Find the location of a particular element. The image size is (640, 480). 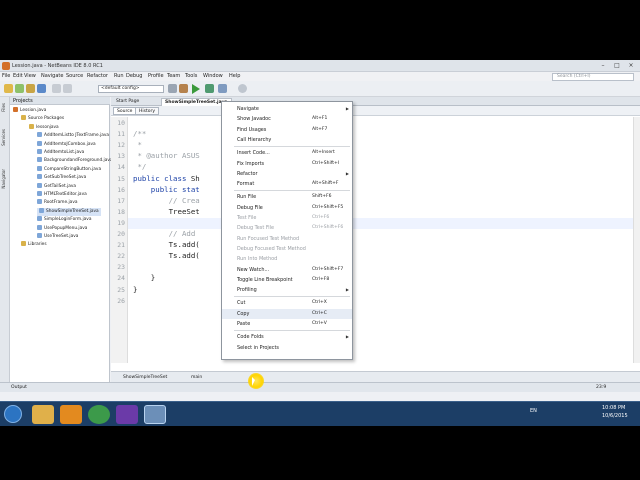

context-menu-item-code-folds: Code Folds ▶ is located at coordinates (287, 337).